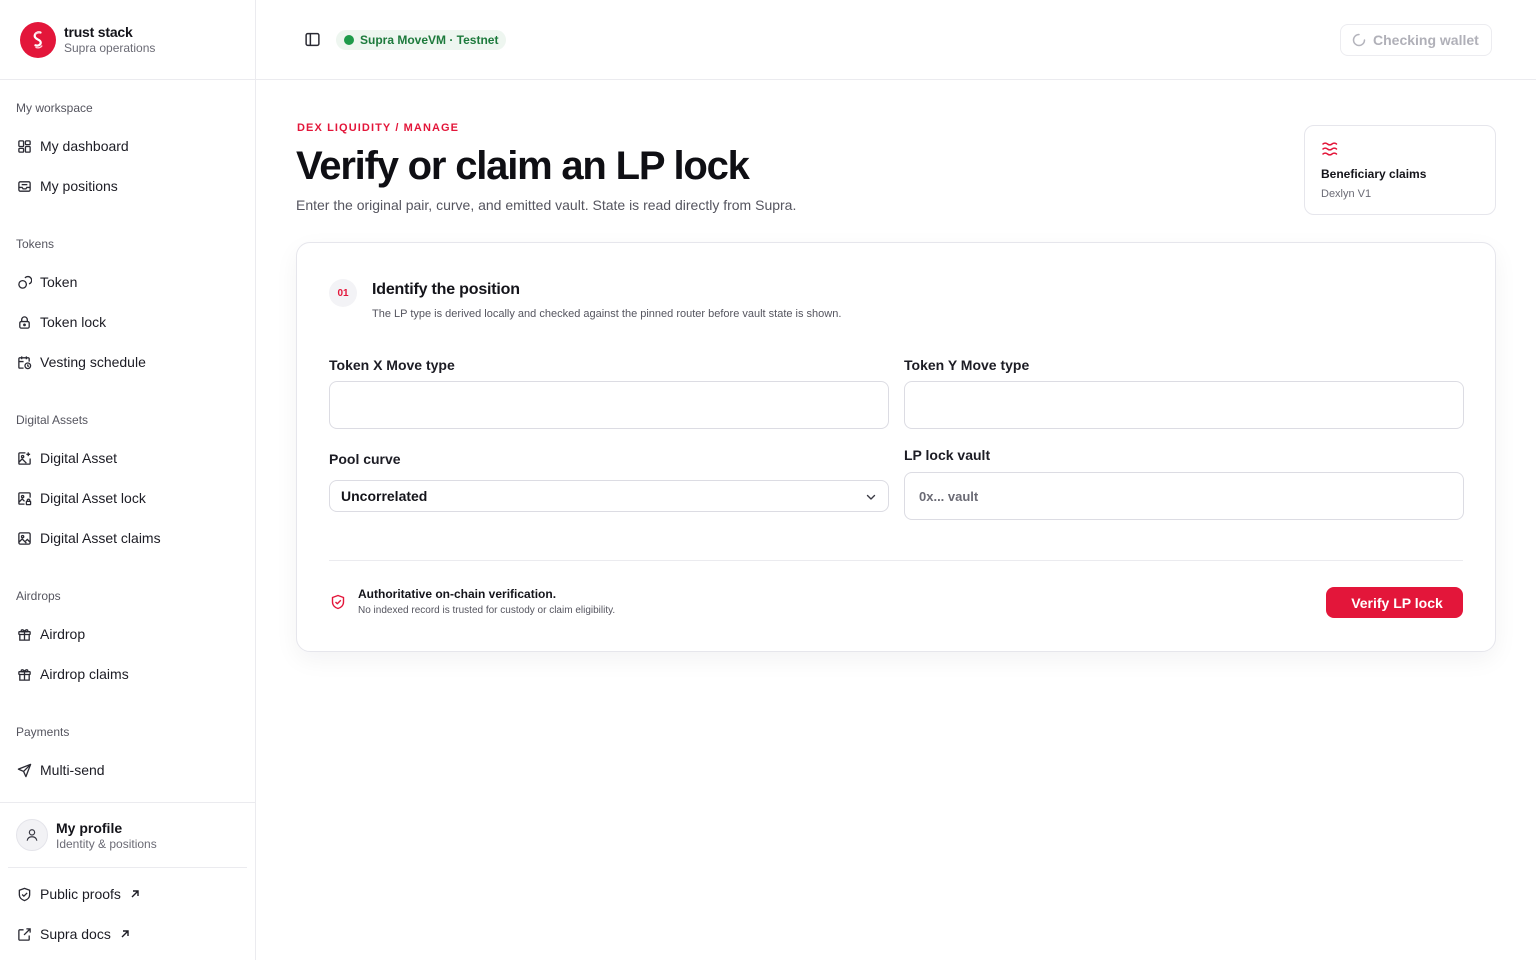  I want to click on wallet-status-label: Checking wallet, so click(1426, 40).